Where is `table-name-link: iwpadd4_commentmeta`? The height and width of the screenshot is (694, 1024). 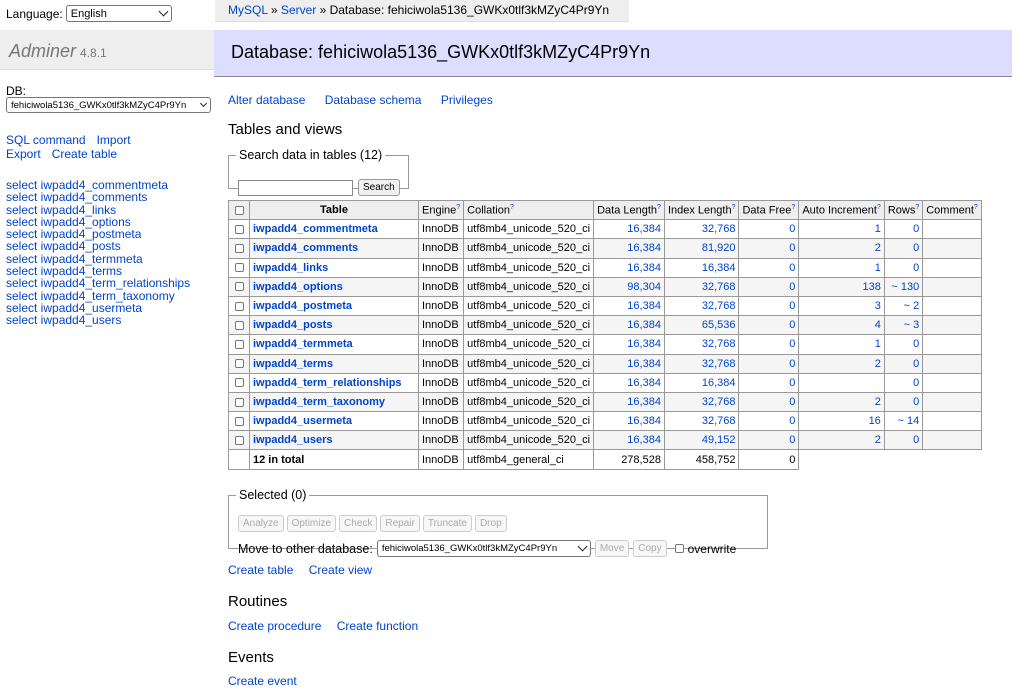 table-name-link: iwpadd4_commentmeta is located at coordinates (315, 229).